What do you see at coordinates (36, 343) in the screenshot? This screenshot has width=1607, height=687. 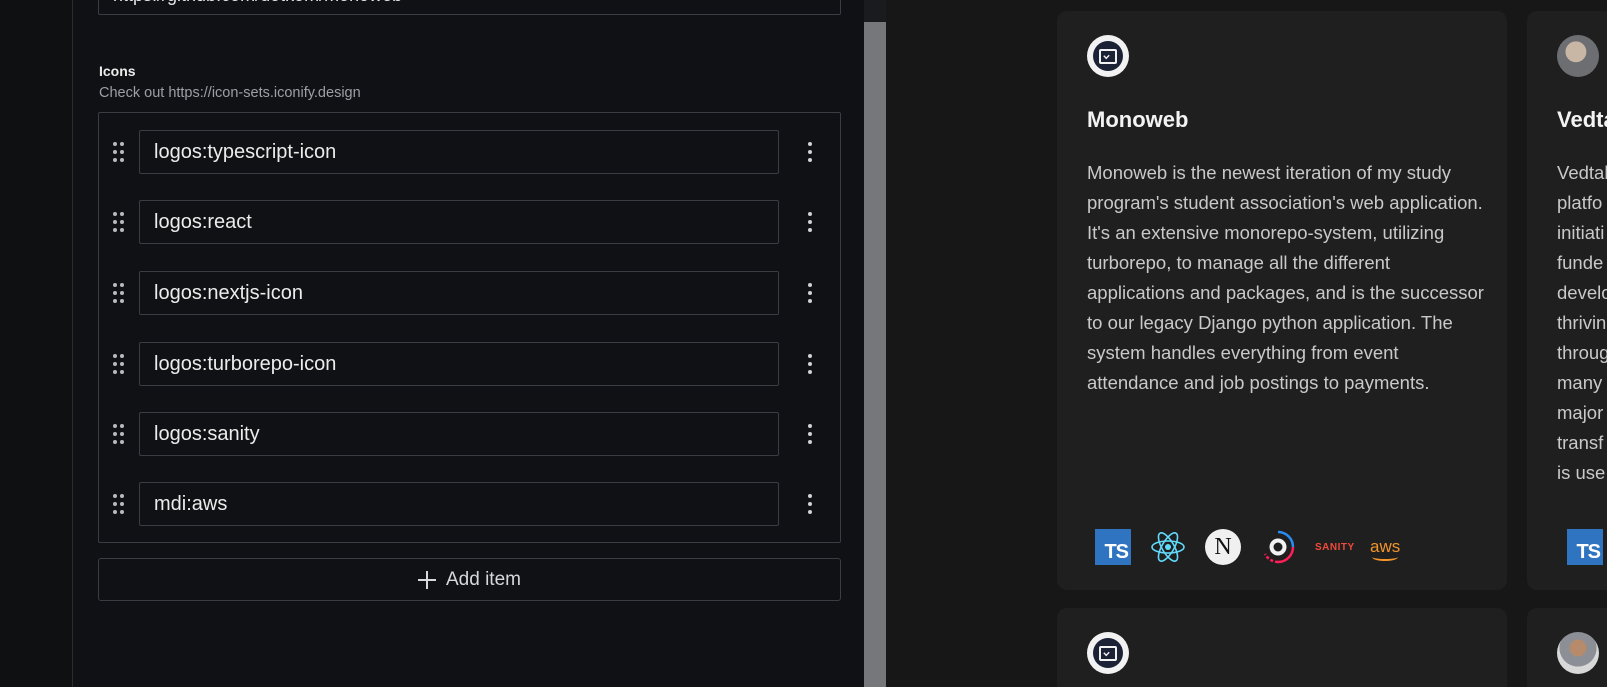 I see `studio-gutter` at bounding box center [36, 343].